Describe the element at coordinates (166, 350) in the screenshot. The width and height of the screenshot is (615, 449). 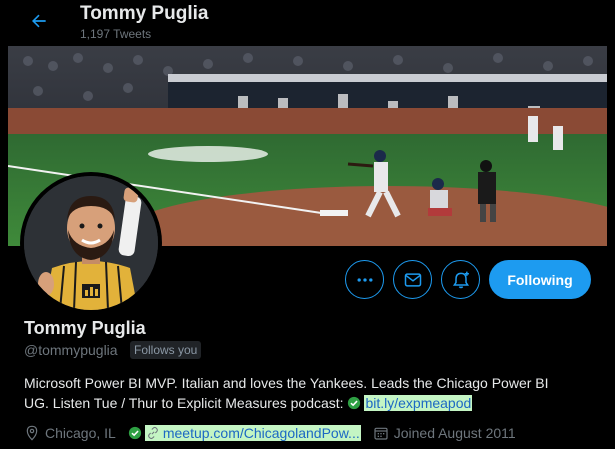
I see `follows-you-badge: Follows you` at that location.